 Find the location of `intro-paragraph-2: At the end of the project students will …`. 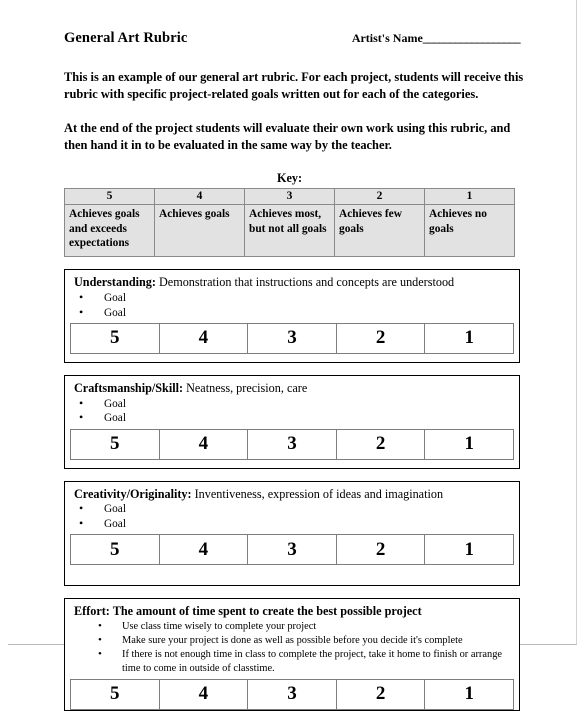

intro-paragraph-2: At the end of the project students will … is located at coordinates (287, 137).